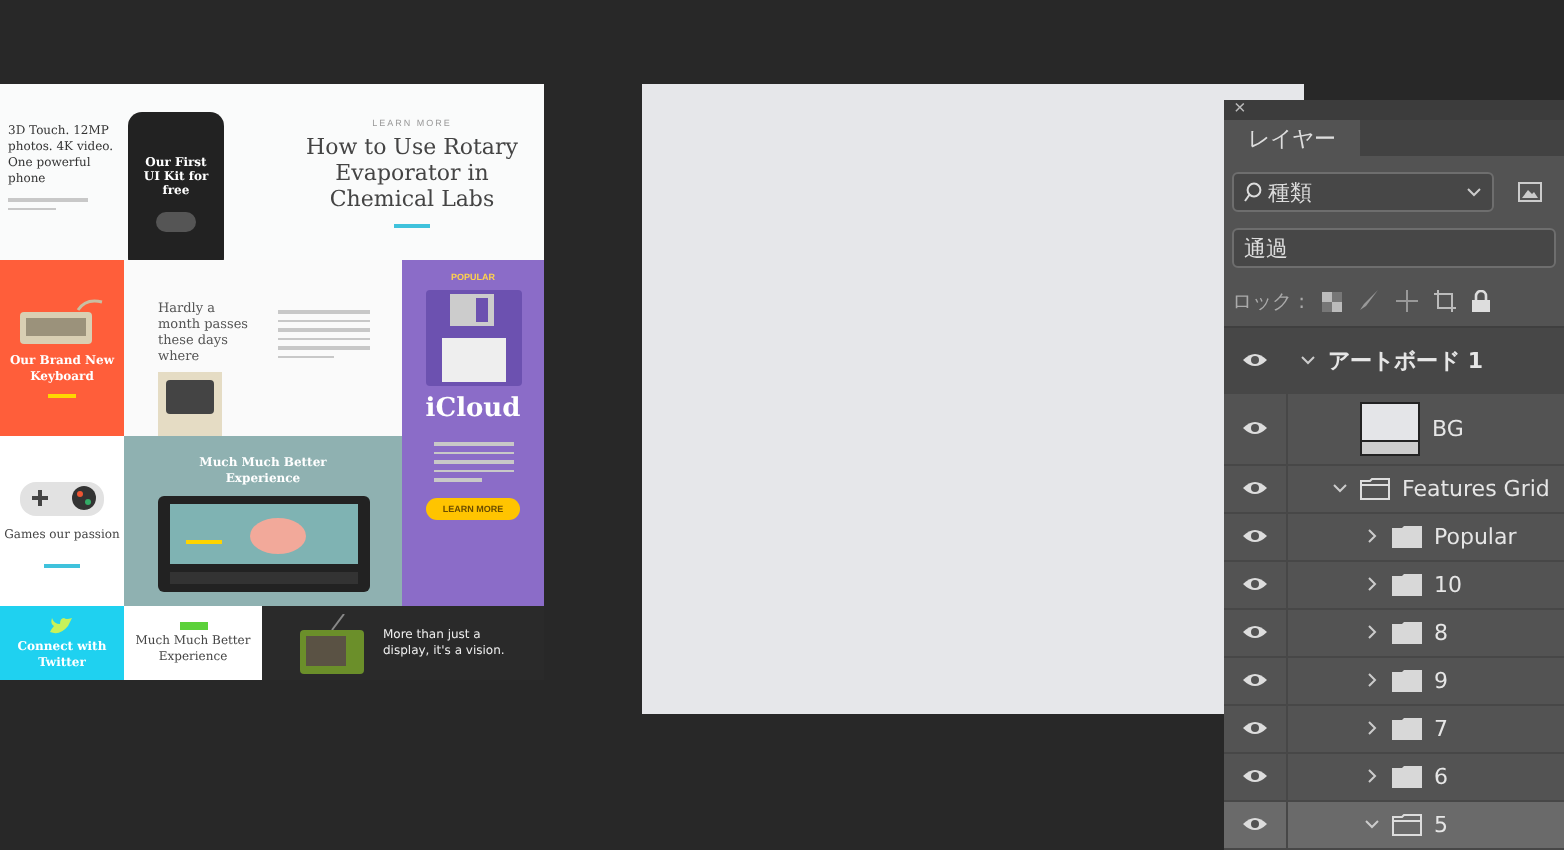 This screenshot has width=1564, height=850. I want to click on move-icon, so click(1406, 301).